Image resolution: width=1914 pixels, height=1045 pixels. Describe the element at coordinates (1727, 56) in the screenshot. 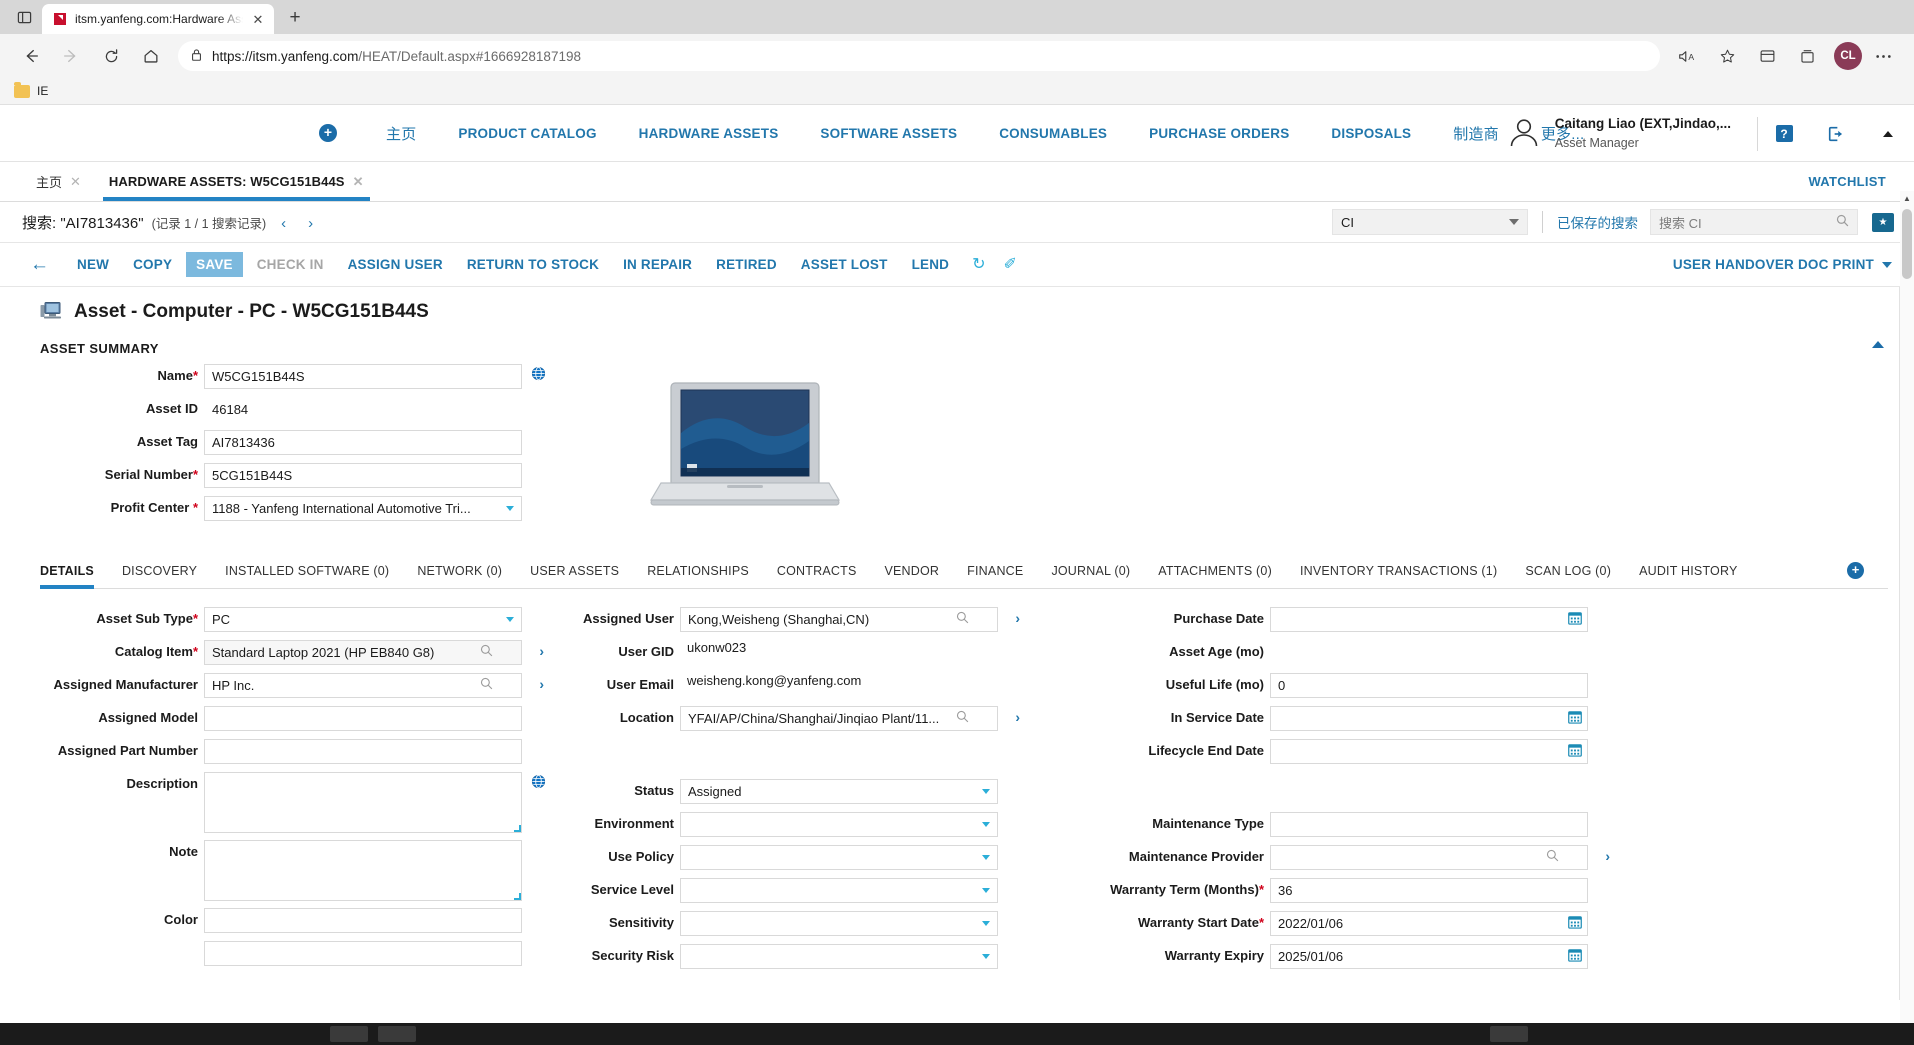

I see `favorite-star-icon` at that location.